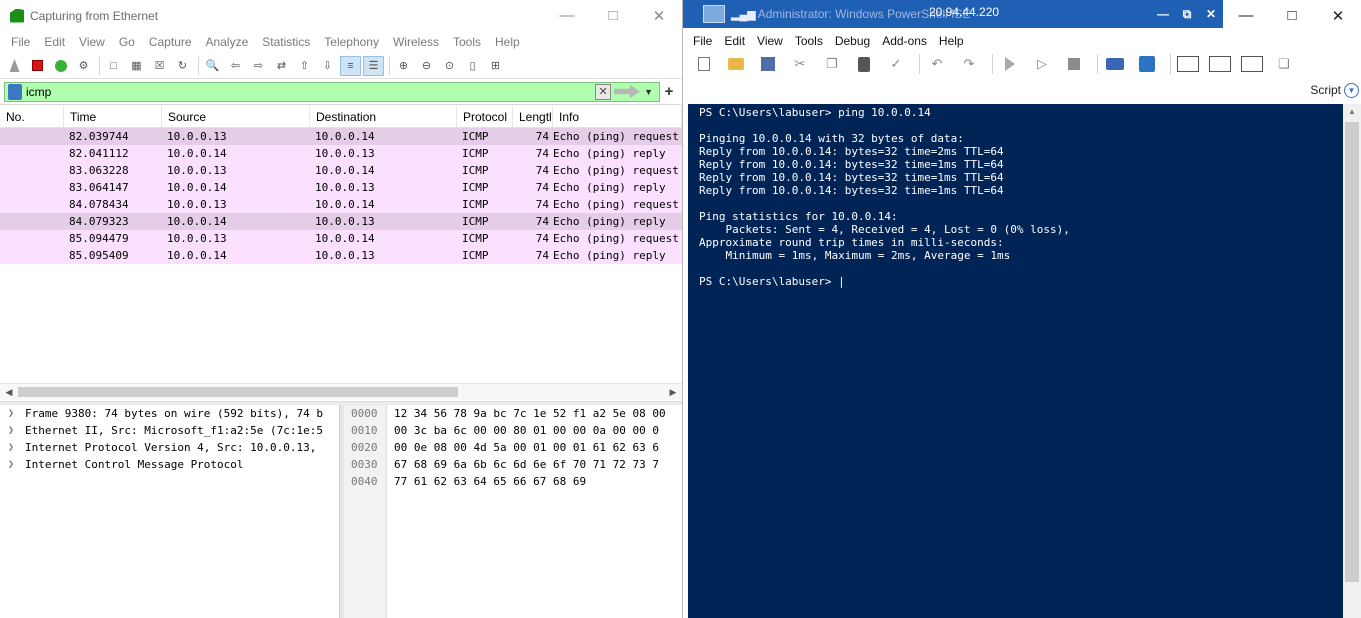 The width and height of the screenshot is (1361, 618). Describe the element at coordinates (1042, 64) in the screenshot. I see `run-selection-icon: ▷` at that location.